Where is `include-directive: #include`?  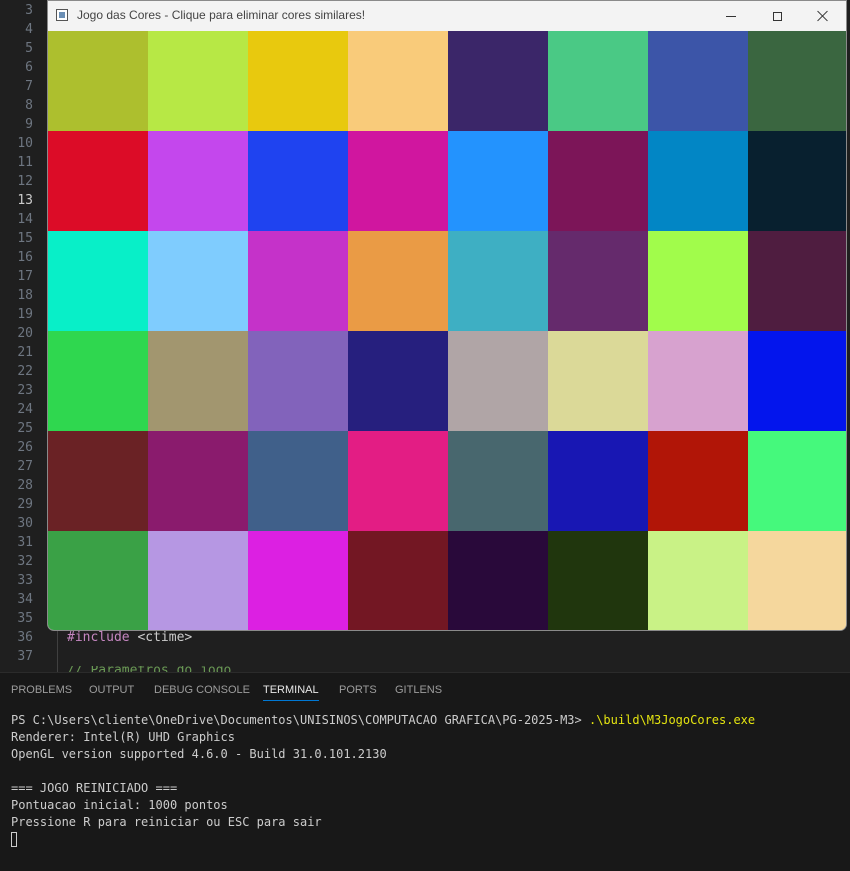 include-directive: #include is located at coordinates (98, 637).